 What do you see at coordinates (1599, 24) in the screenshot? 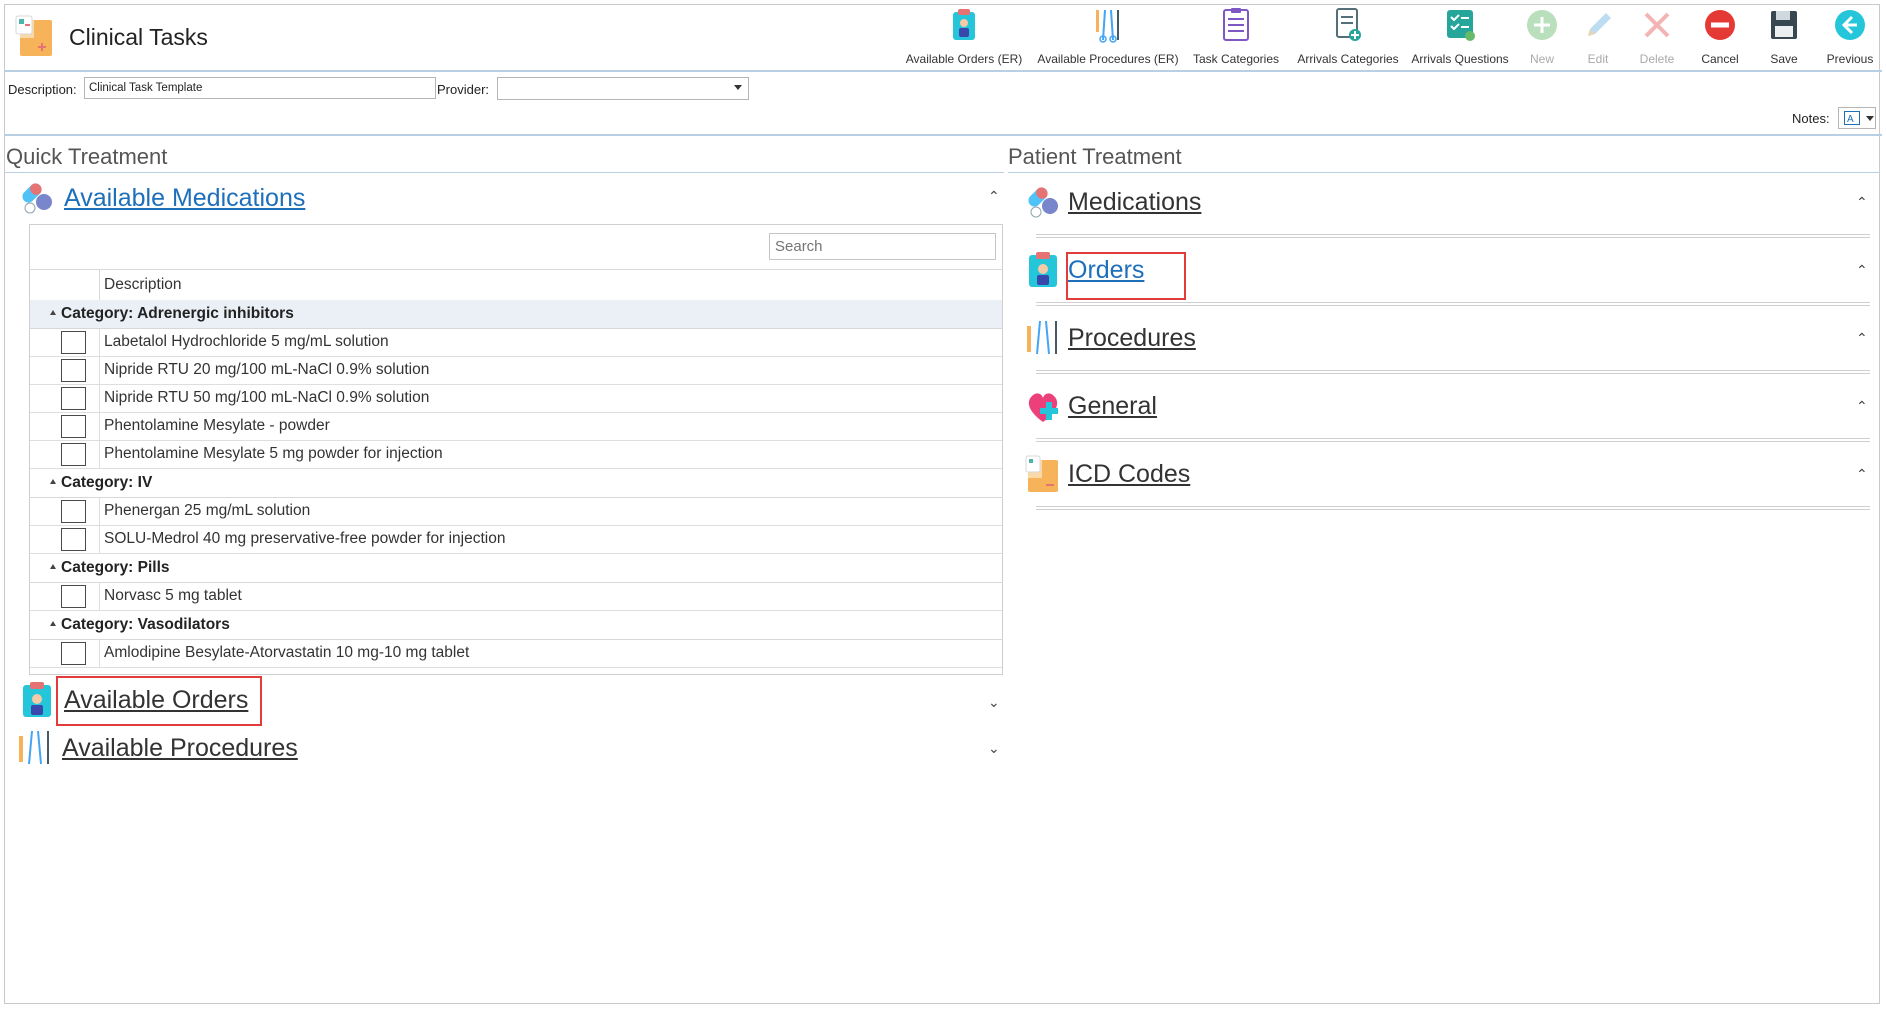
I see `pencil-icon` at bounding box center [1599, 24].